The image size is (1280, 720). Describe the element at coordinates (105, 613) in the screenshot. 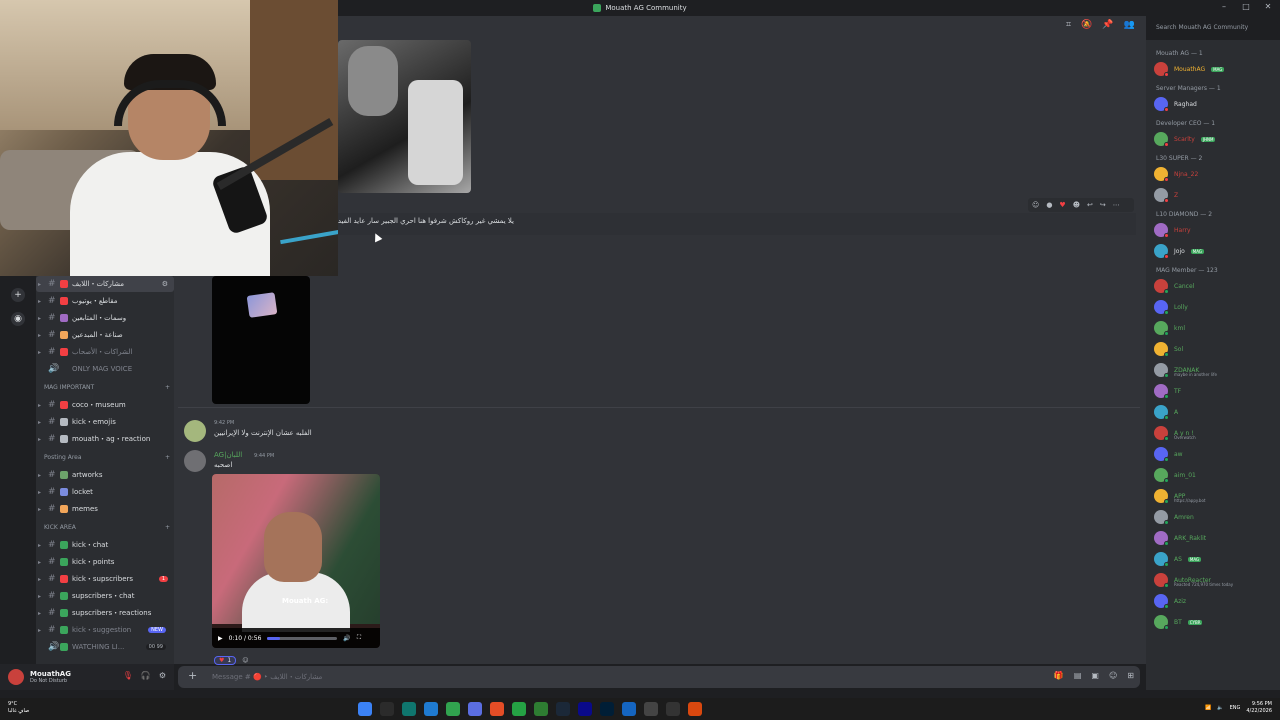

I see `channel-item: ▸ # supscribers・reactions` at that location.